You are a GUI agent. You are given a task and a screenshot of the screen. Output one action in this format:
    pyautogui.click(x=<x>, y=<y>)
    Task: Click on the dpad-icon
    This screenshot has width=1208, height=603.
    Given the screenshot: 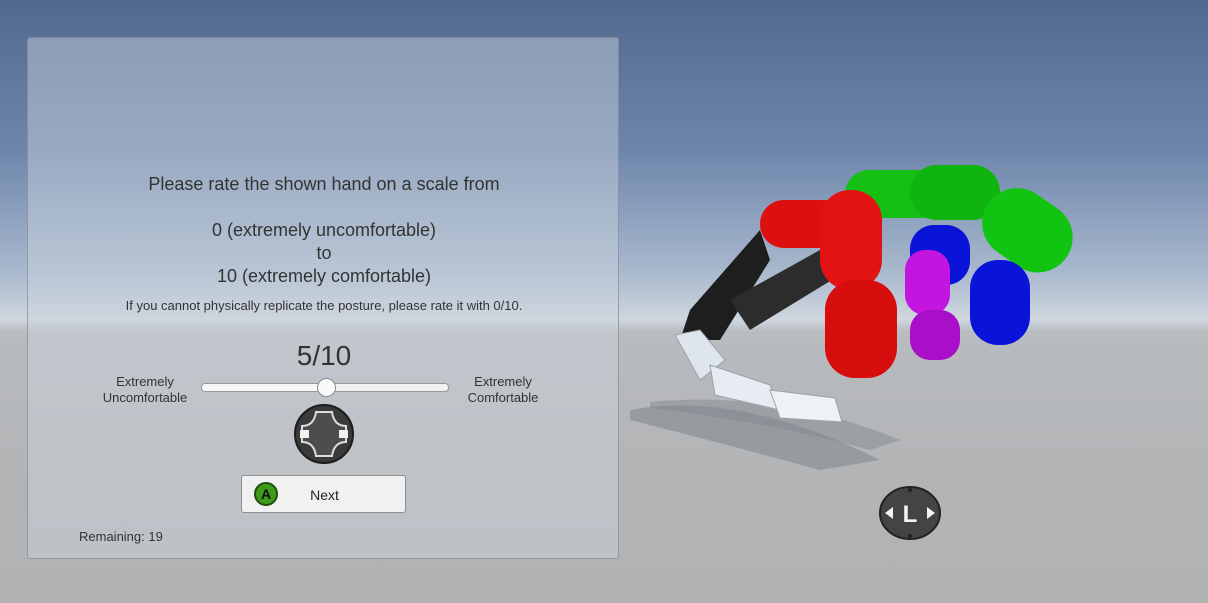 What is the action you would take?
    pyautogui.click(x=324, y=434)
    